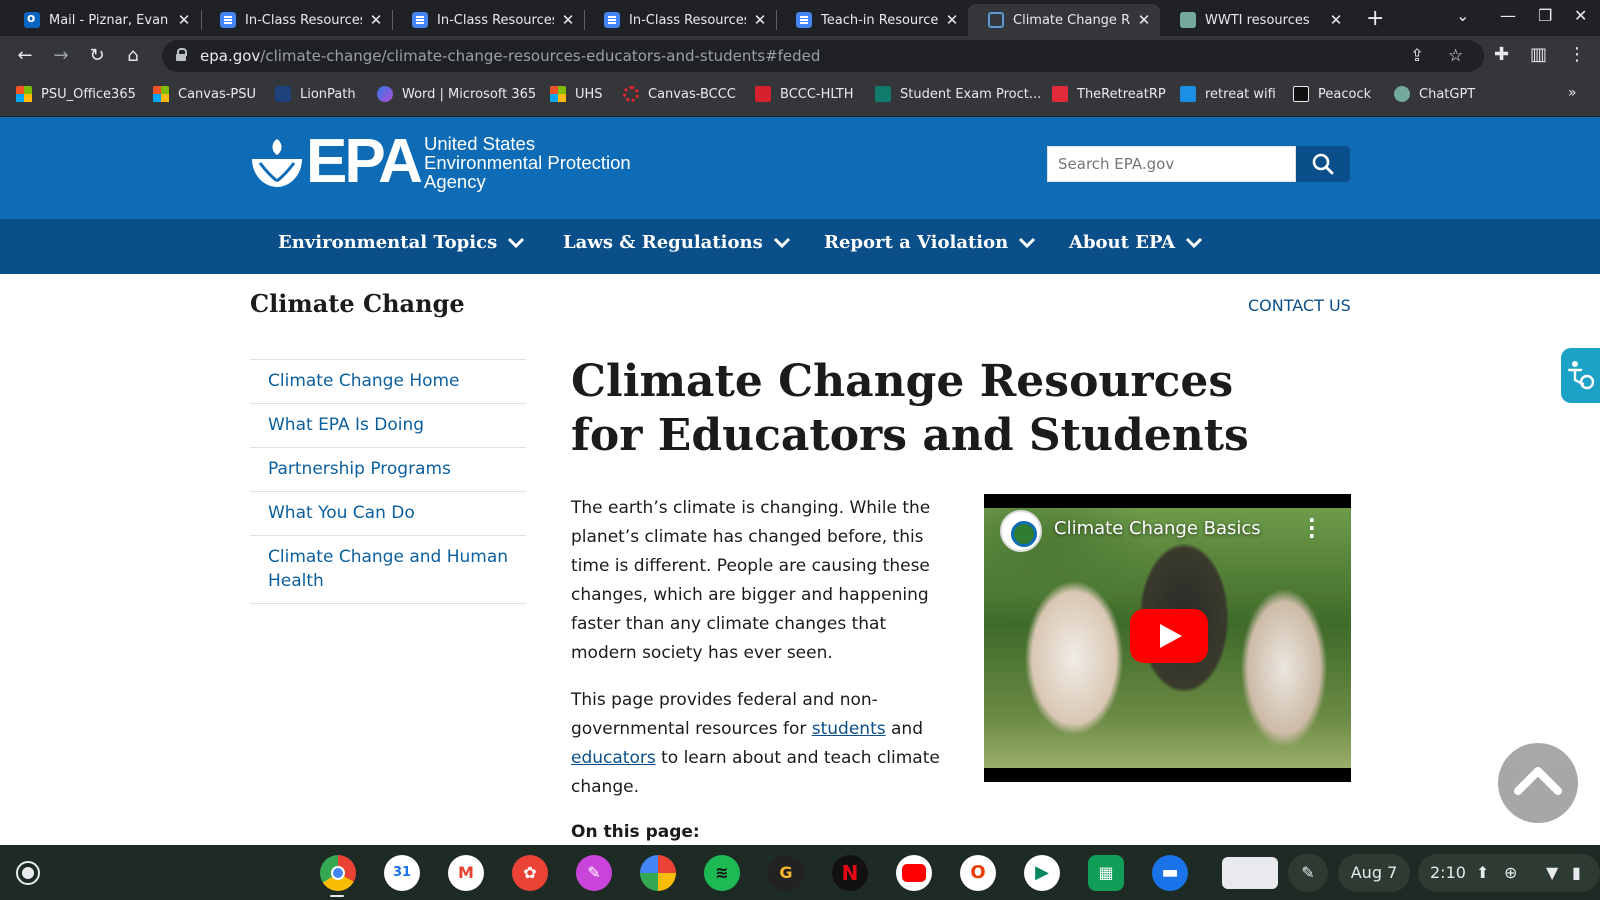  What do you see at coordinates (1109, 94) in the screenshot?
I see `bookmark-retreat-rp: TheRetreatRP` at bounding box center [1109, 94].